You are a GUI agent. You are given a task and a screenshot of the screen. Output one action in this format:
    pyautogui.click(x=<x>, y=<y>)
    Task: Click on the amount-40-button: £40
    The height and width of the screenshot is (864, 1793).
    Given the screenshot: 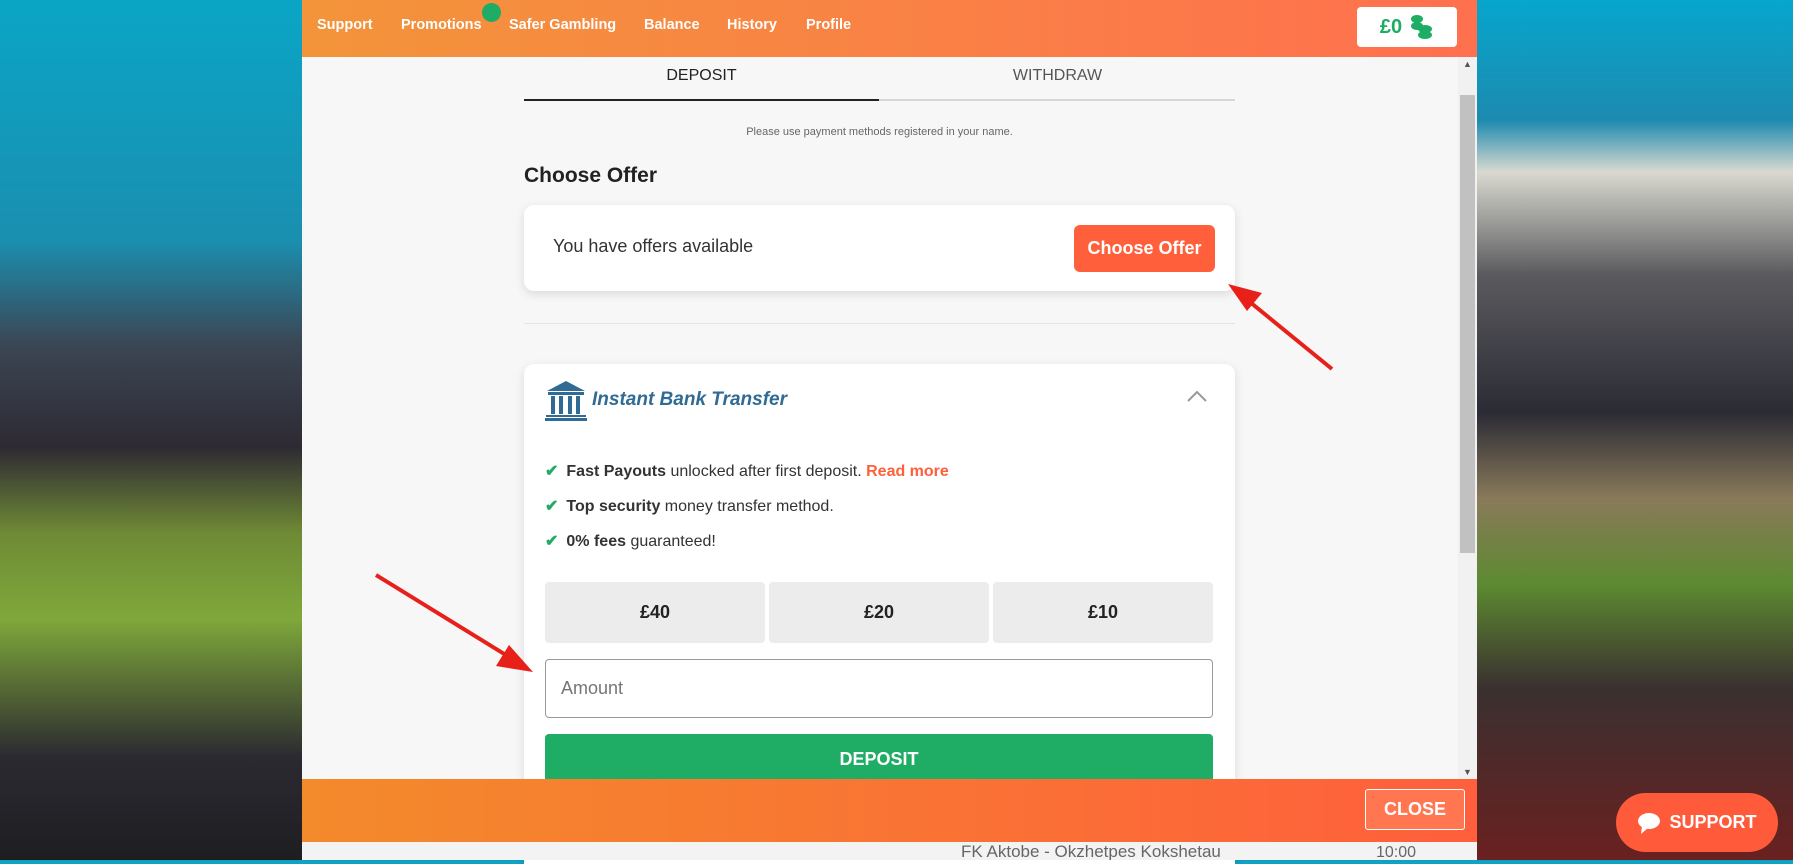 What is the action you would take?
    pyautogui.click(x=655, y=612)
    